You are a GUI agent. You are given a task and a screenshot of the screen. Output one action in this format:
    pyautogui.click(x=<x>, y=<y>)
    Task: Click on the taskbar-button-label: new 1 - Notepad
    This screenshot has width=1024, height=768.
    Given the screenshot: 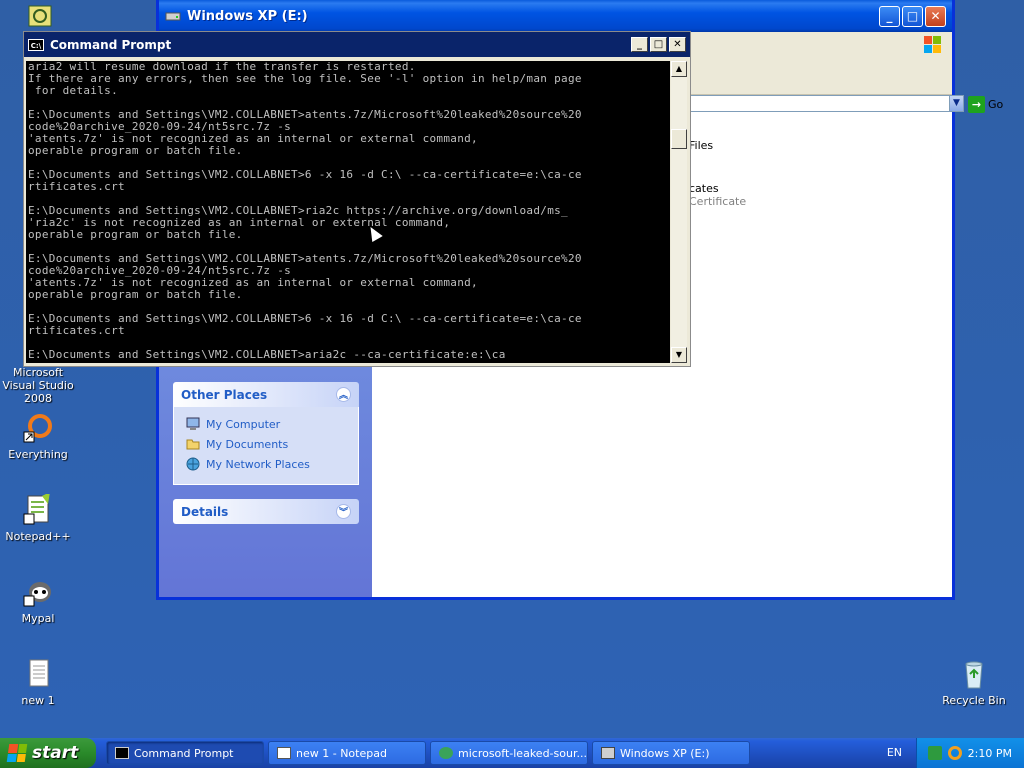 What is the action you would take?
    pyautogui.click(x=341, y=753)
    